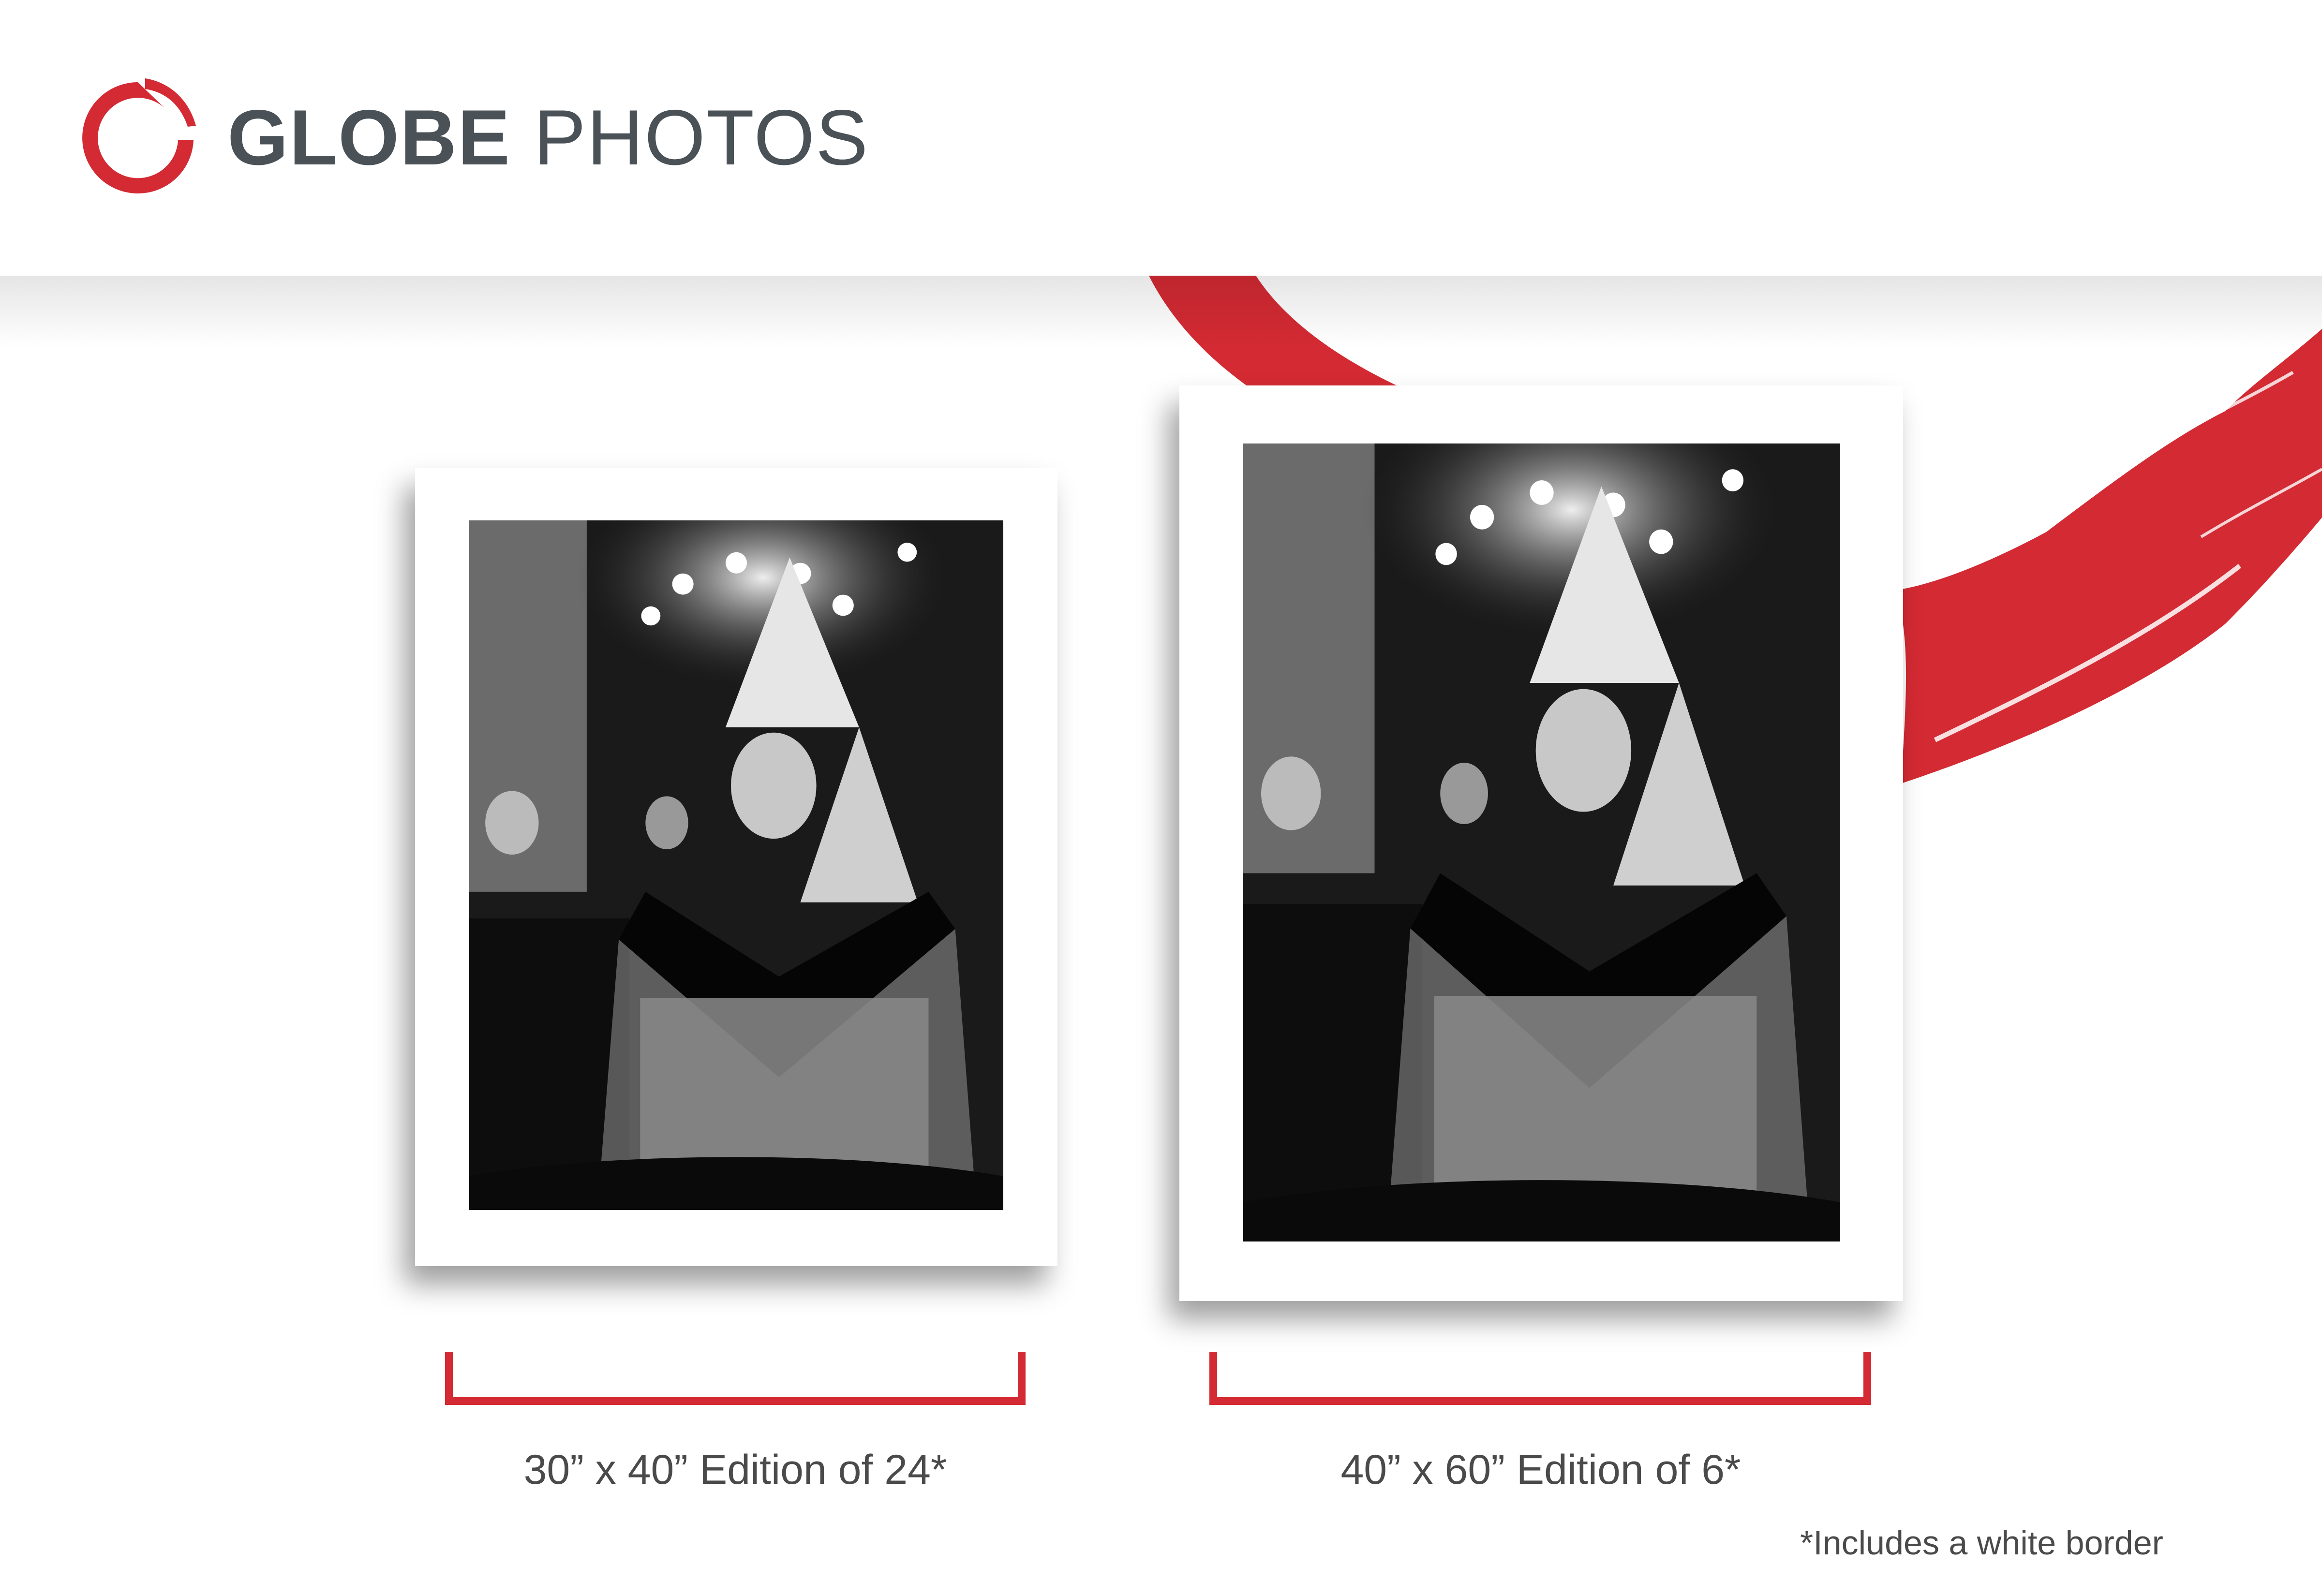 The width and height of the screenshot is (2322, 1596). What do you see at coordinates (139, 135) in the screenshot?
I see `globe-brush-circle-icon` at bounding box center [139, 135].